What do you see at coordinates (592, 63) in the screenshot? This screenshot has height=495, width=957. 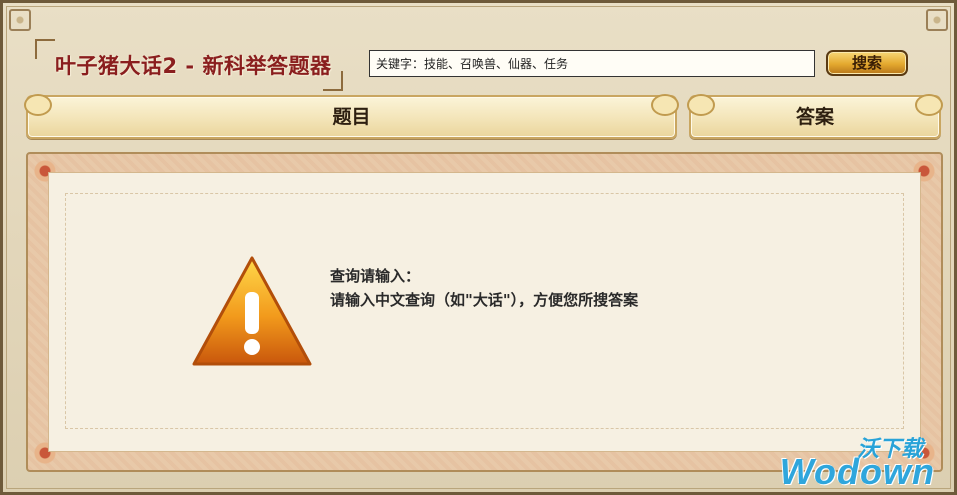 I see `search-input` at bounding box center [592, 63].